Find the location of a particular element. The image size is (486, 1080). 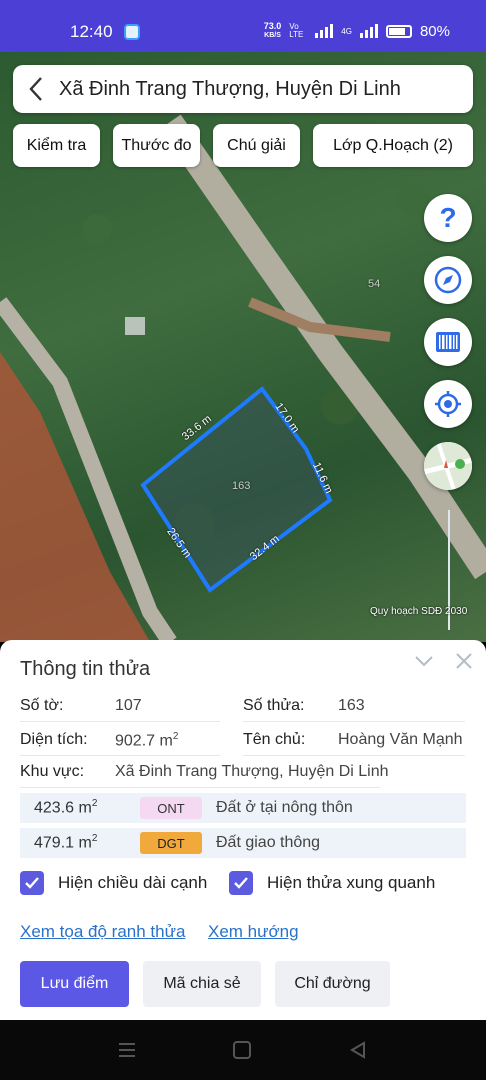

battery-icon is located at coordinates (398, 31).